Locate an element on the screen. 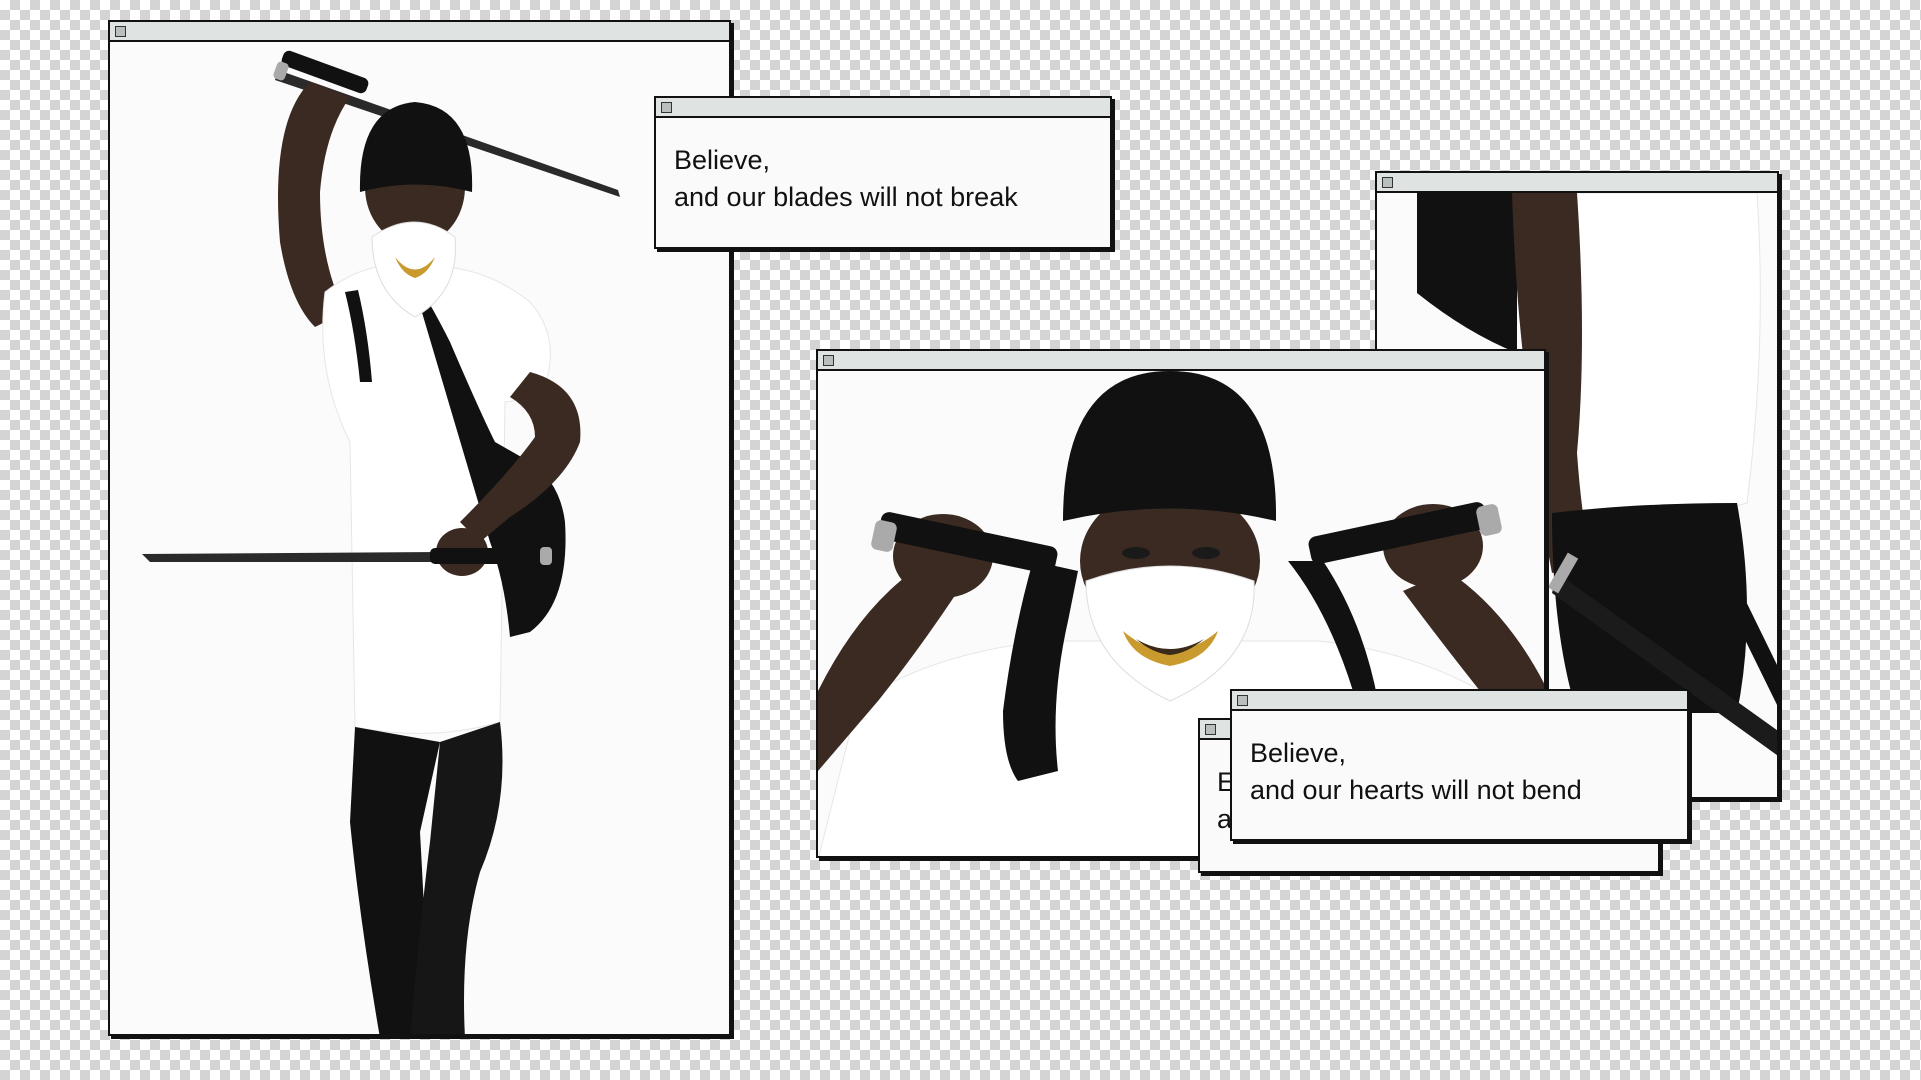  dialog-message: Believe, and our hearts will not bend is located at coordinates (1416, 772).